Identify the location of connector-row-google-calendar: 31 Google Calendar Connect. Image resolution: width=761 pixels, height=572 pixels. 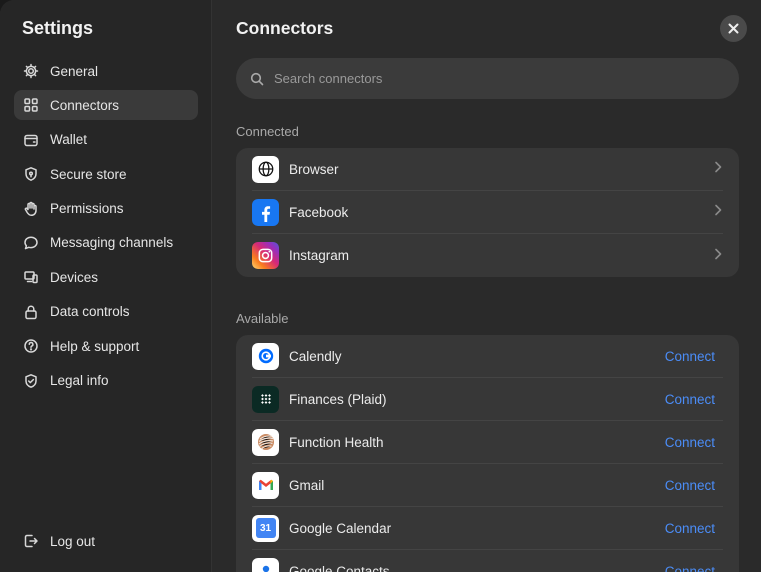
(487, 528).